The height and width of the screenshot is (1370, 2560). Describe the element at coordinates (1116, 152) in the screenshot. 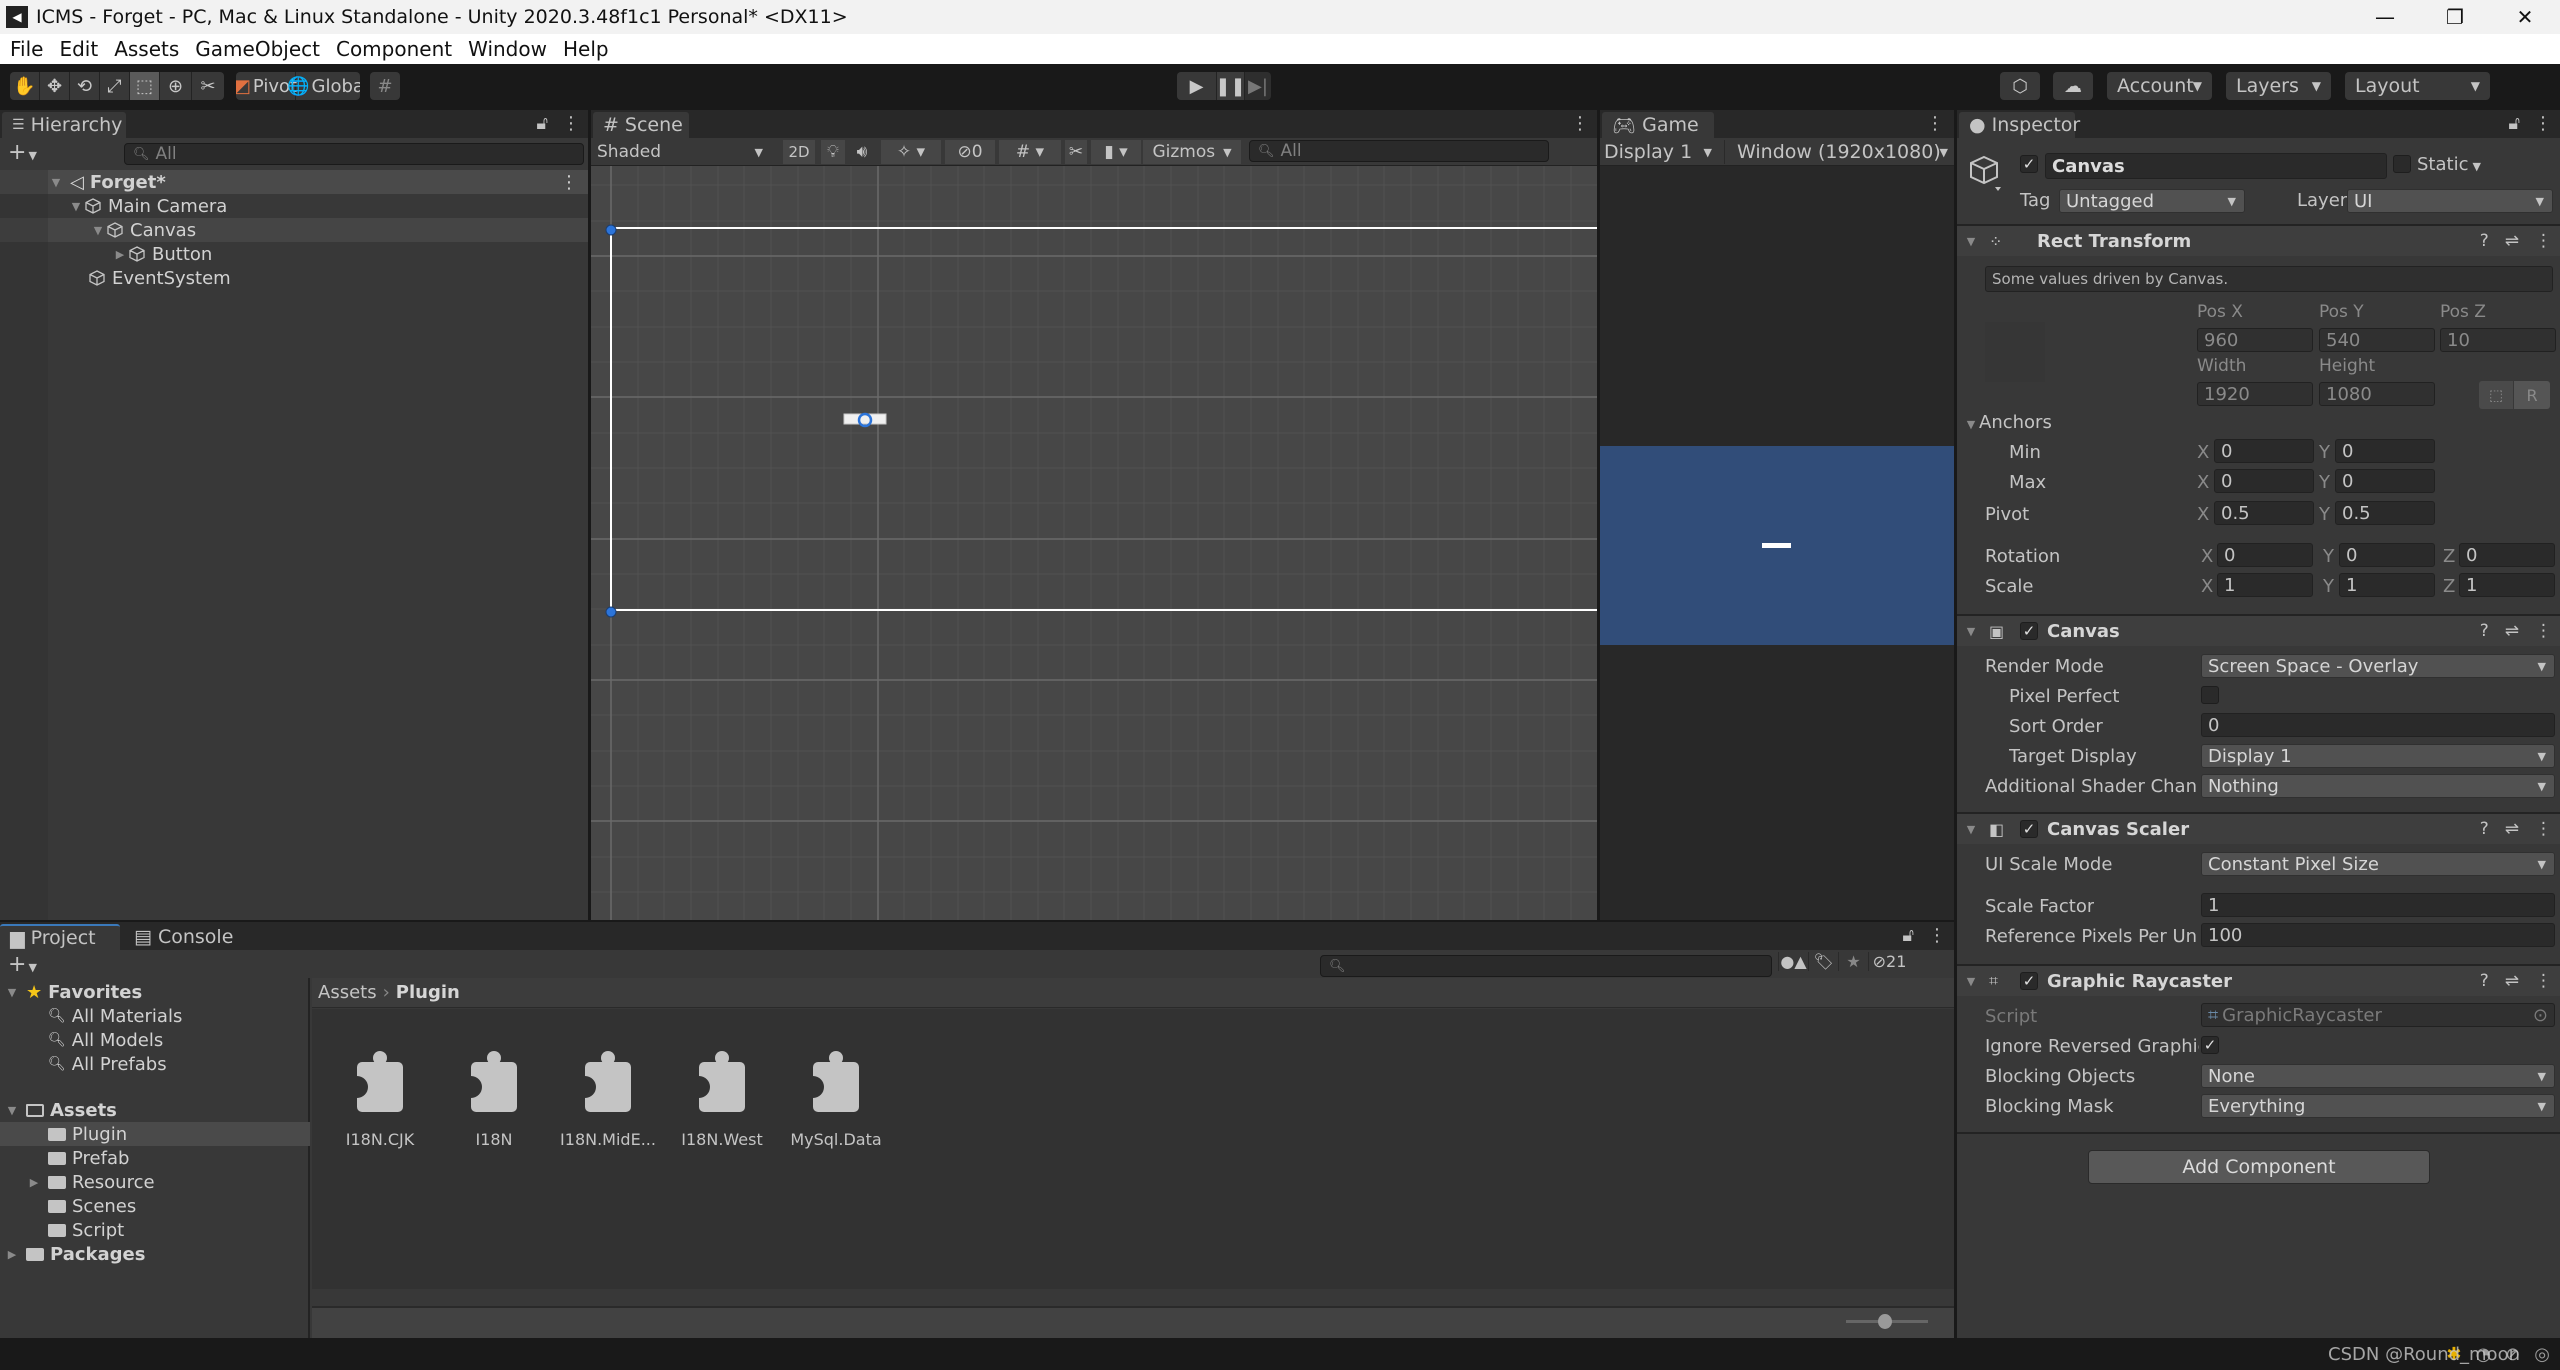

I see `camera-dropdown-icon: ▮ ▾` at that location.